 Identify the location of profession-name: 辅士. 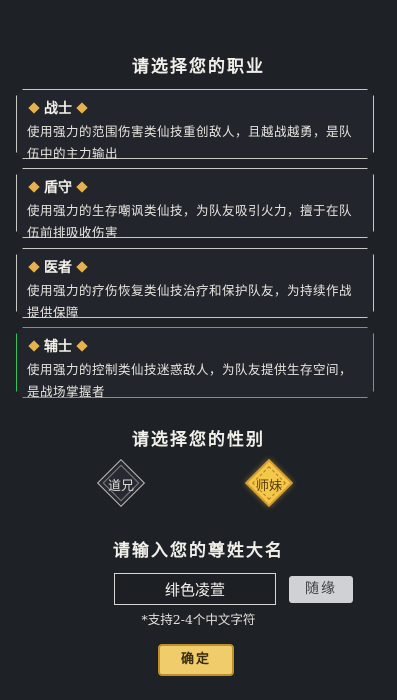
(58, 347).